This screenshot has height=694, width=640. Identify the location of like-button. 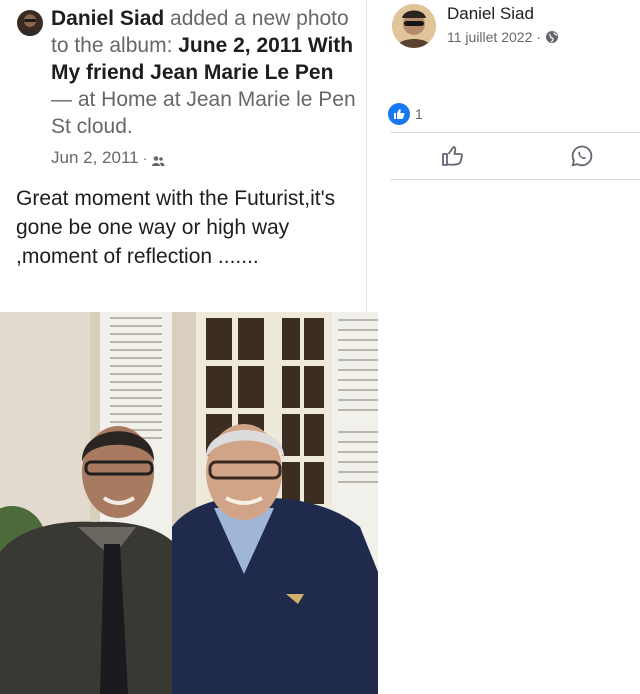
(452, 156).